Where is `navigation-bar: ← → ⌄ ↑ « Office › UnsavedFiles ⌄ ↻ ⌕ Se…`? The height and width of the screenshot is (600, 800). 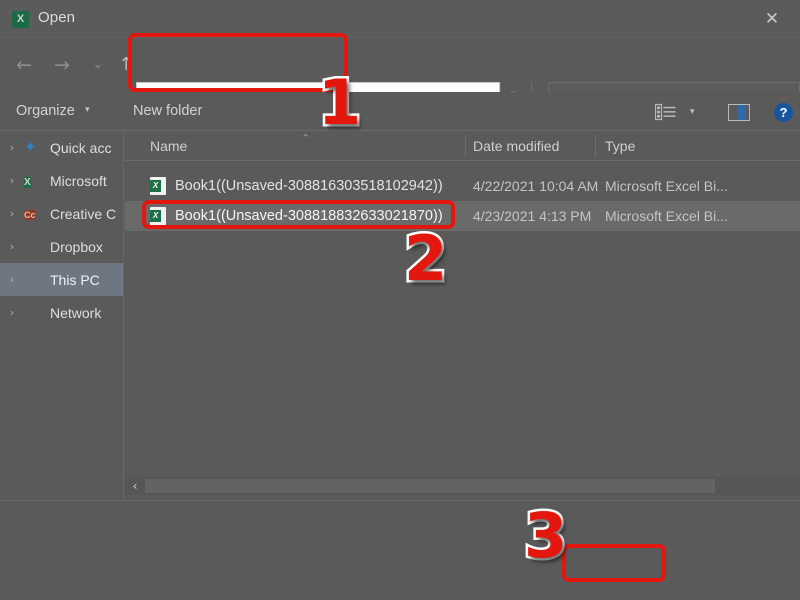 navigation-bar: ← → ⌄ ↑ « Office › UnsavedFiles ⌄ ↻ ⌕ Se… is located at coordinates (400, 75).